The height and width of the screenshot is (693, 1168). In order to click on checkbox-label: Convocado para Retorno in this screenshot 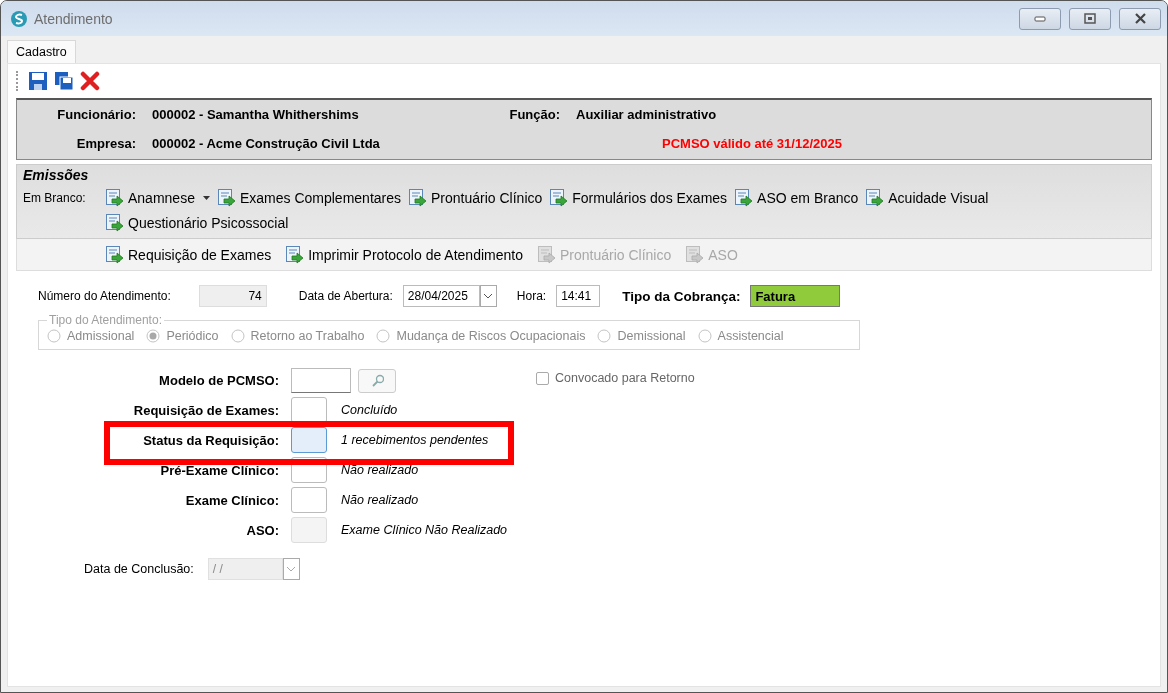, I will do `click(625, 378)`.